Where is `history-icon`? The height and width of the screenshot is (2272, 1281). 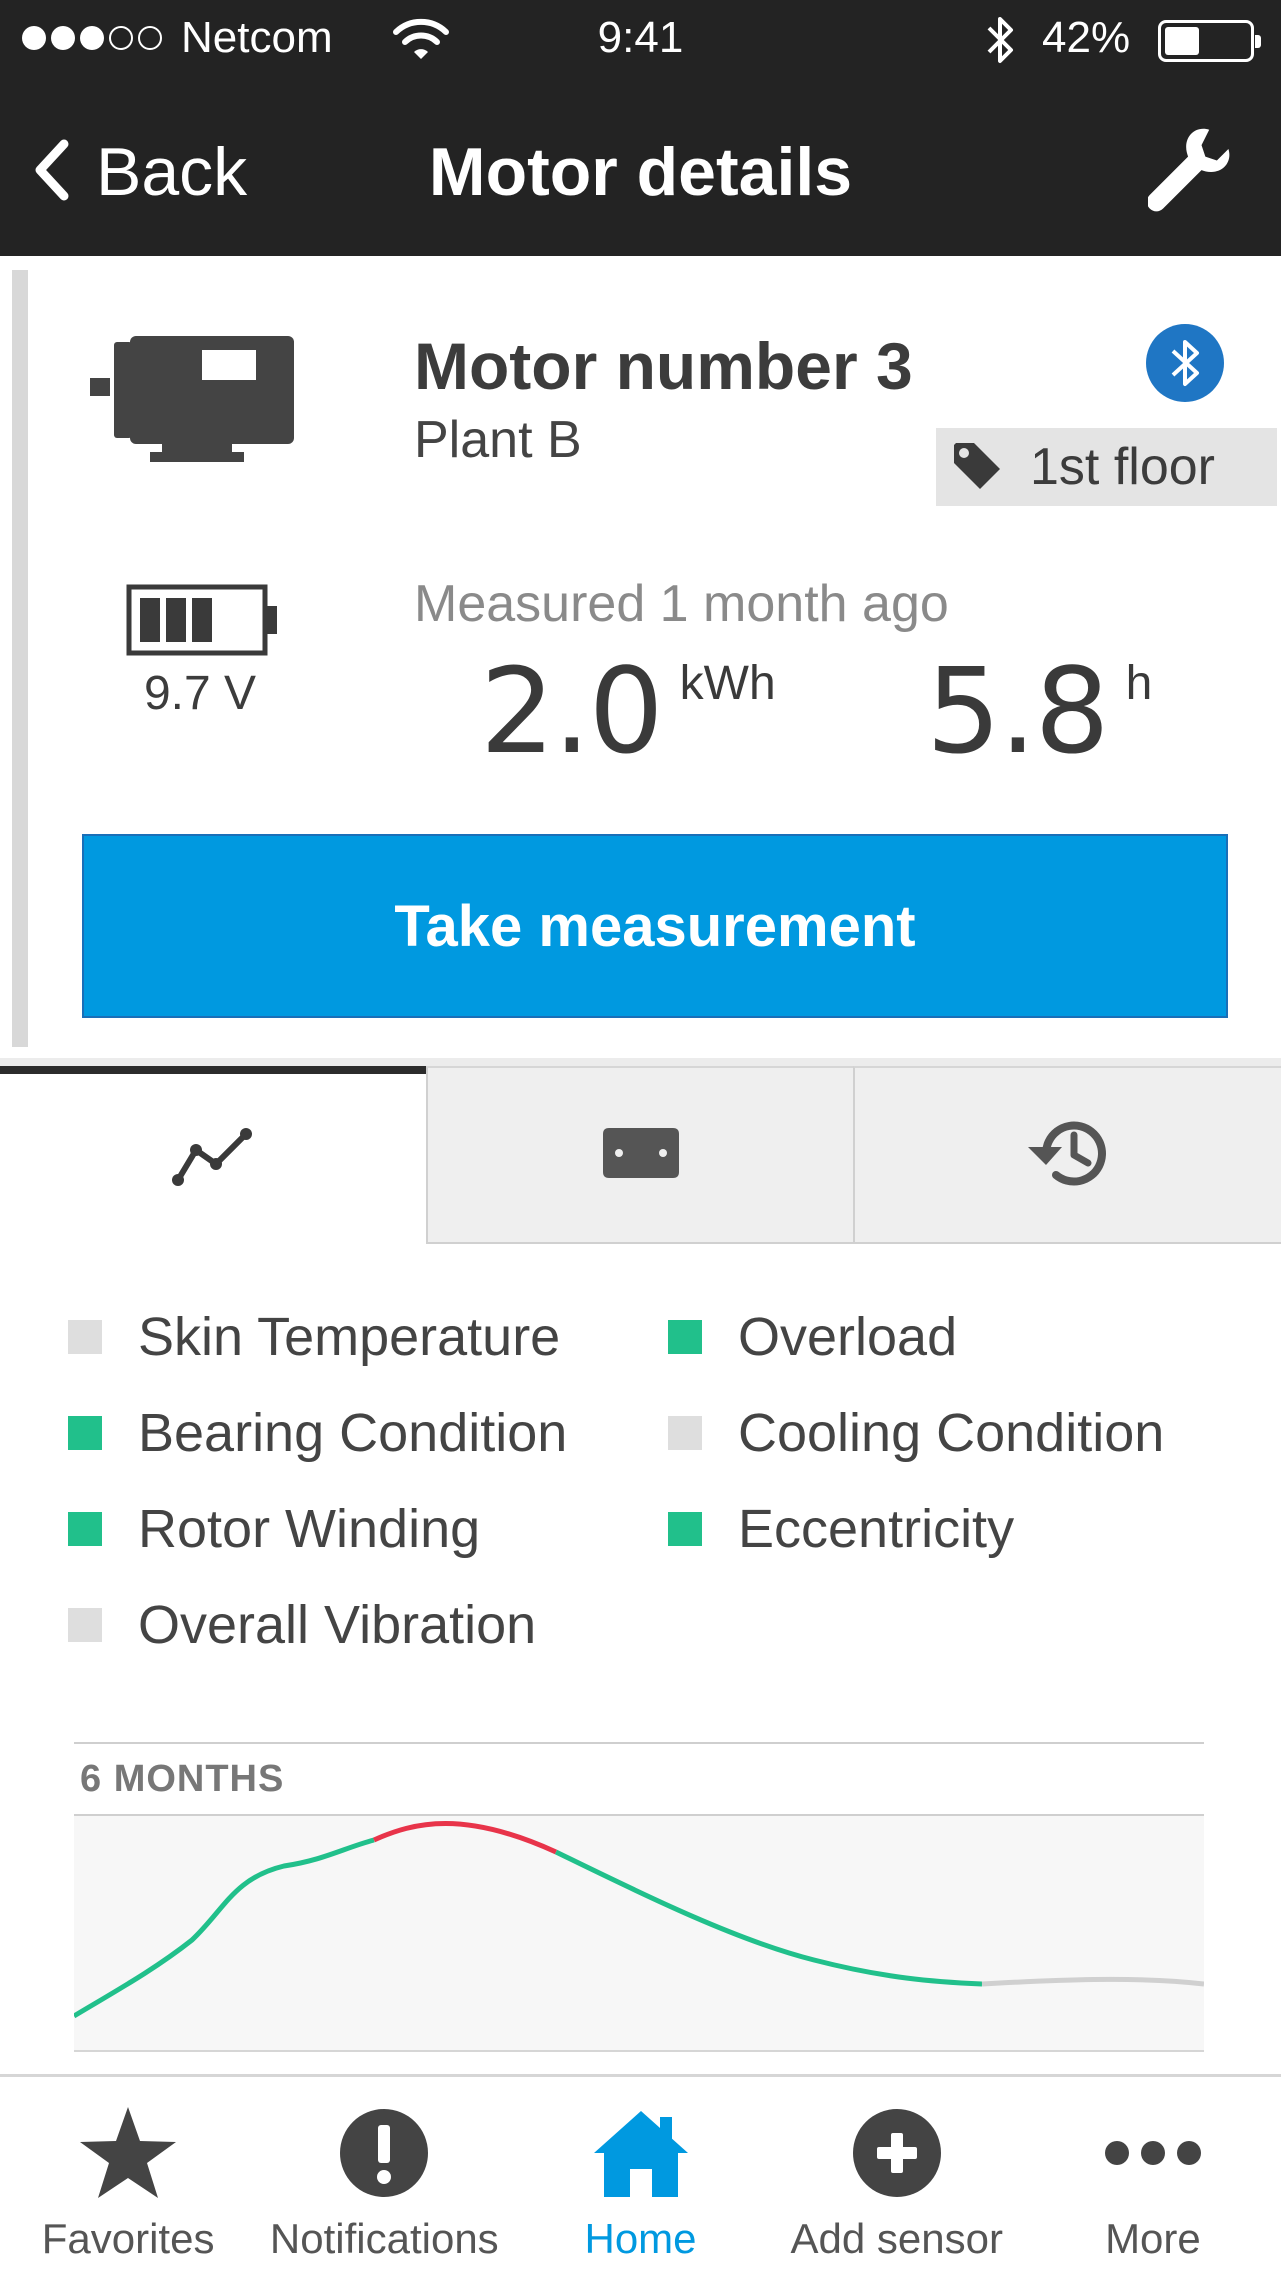 history-icon is located at coordinates (1068, 1155).